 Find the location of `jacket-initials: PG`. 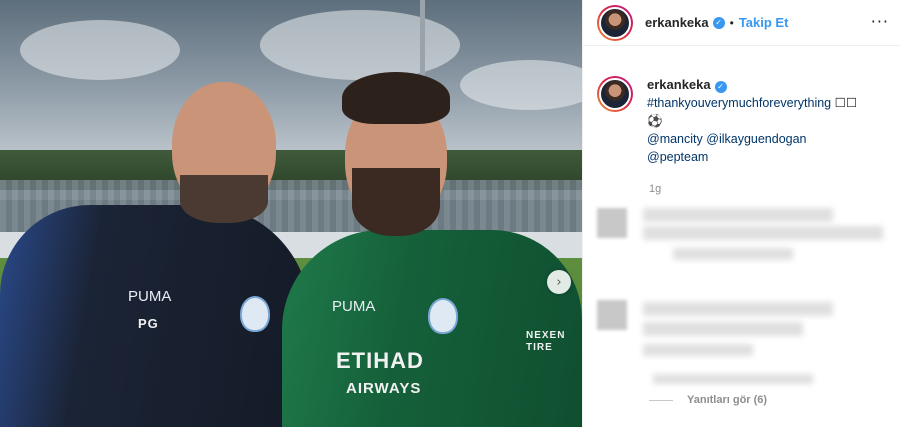

jacket-initials: PG is located at coordinates (148, 323).